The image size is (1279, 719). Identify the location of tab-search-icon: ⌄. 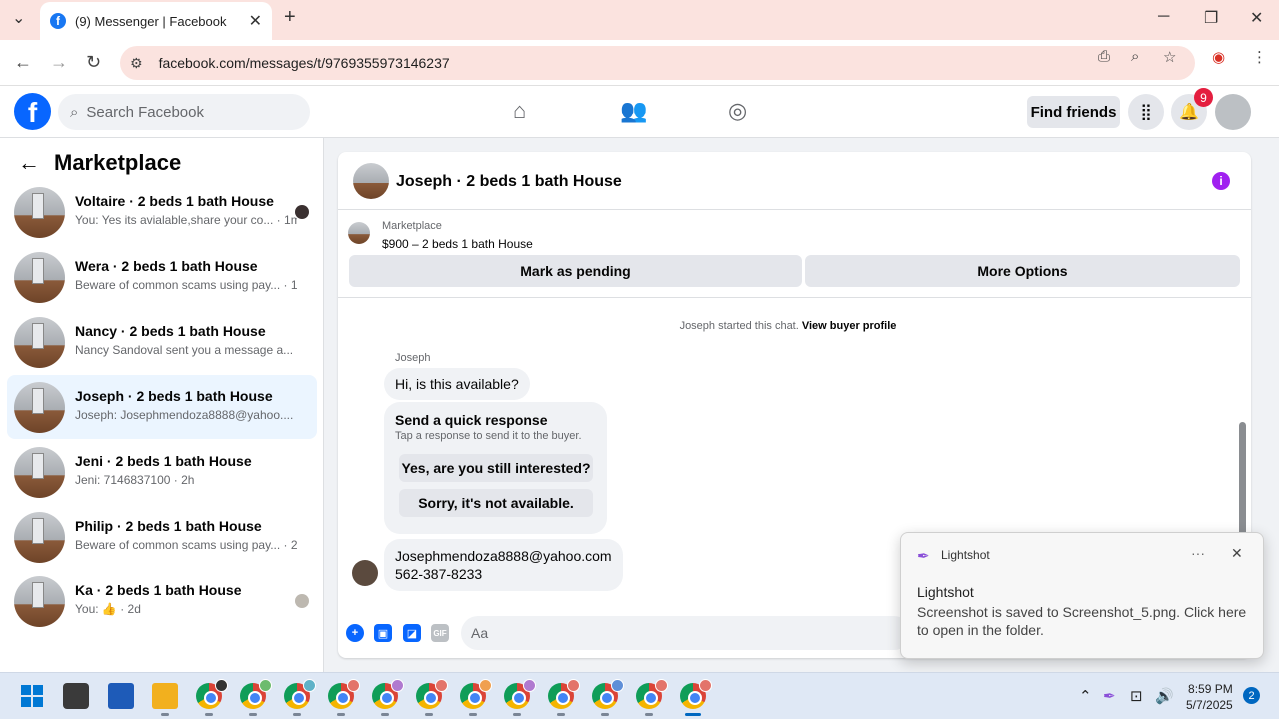
(18, 18).